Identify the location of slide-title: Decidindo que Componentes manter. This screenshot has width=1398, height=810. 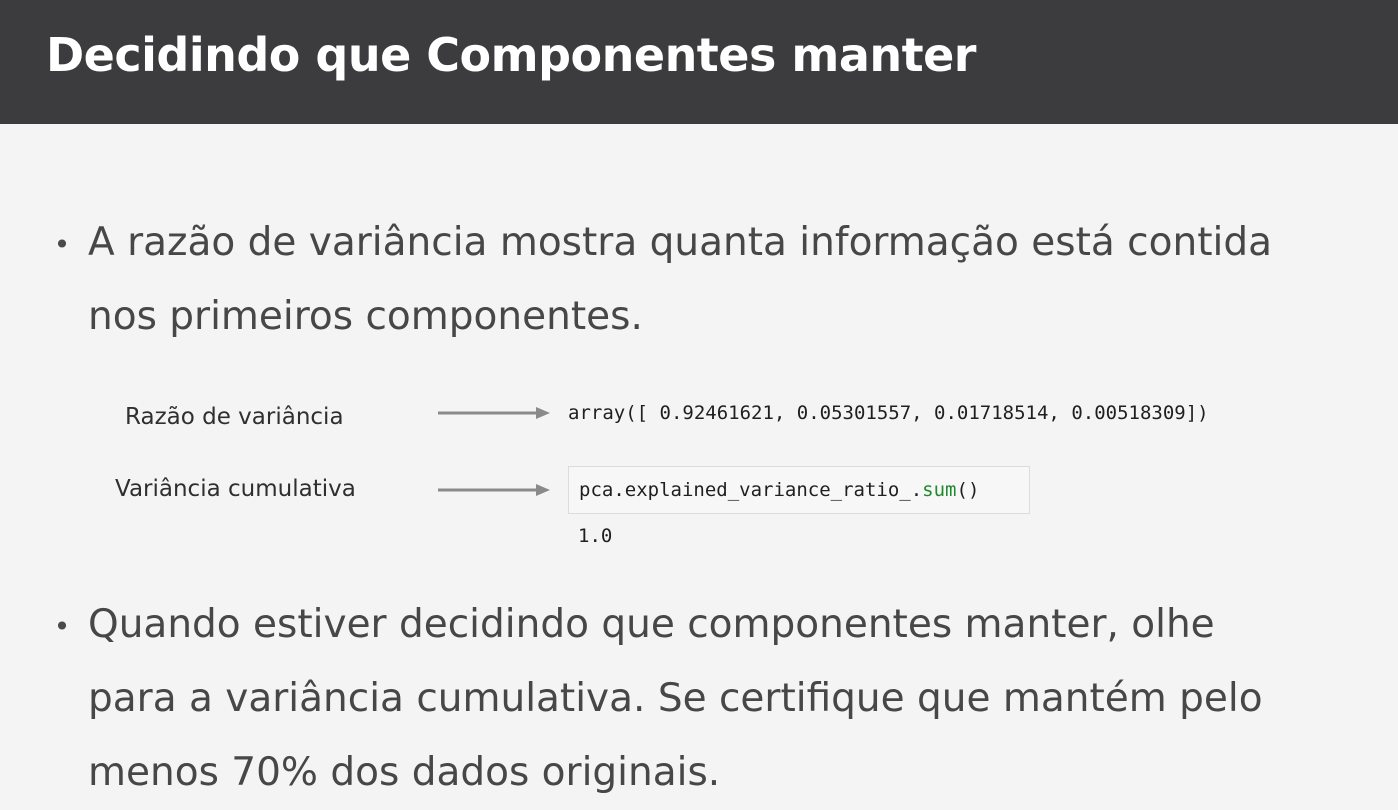
(511, 55).